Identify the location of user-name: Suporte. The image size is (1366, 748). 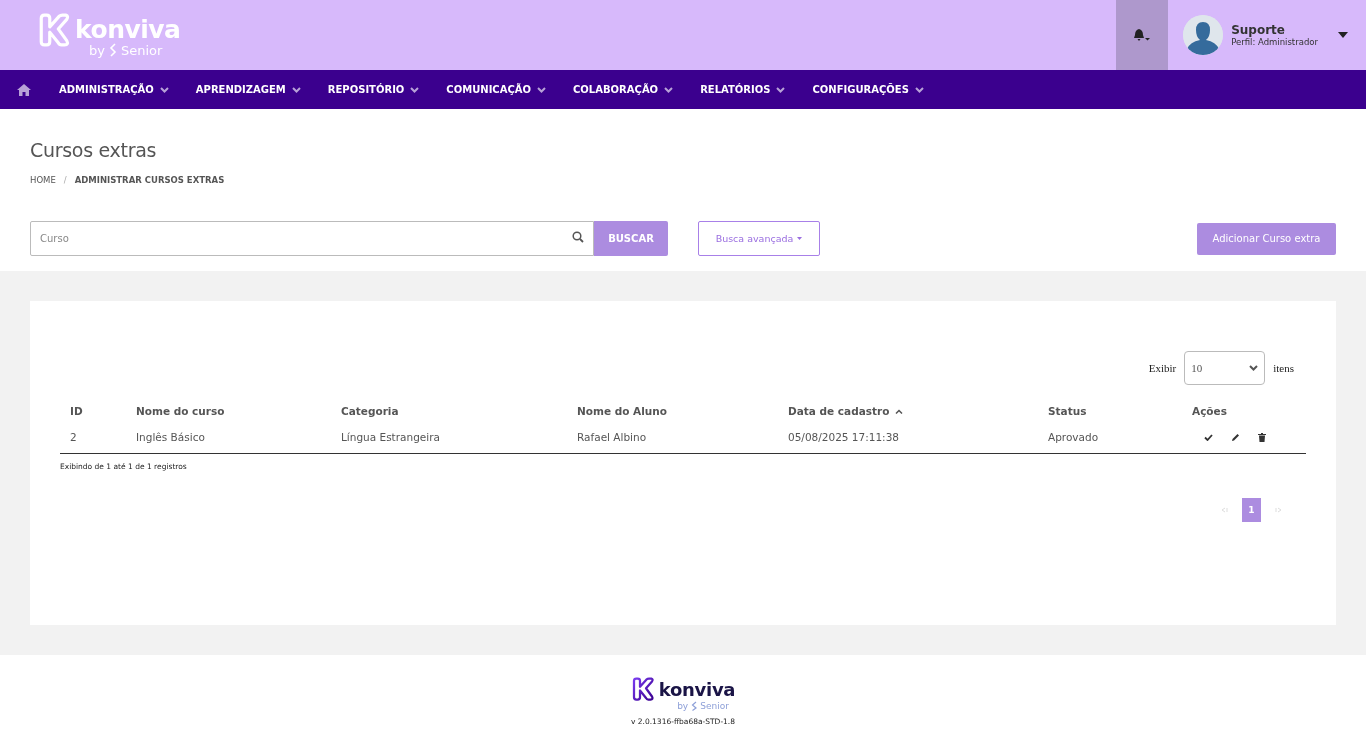
(1258, 30).